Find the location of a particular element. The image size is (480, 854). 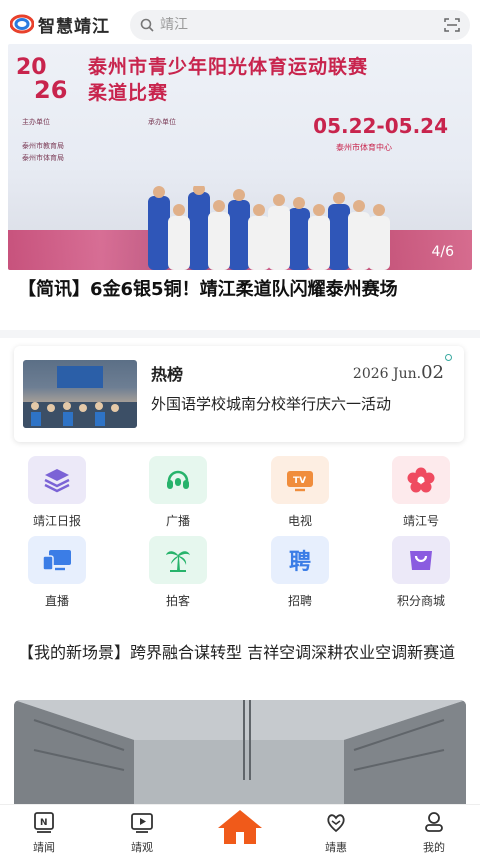

user-icon is located at coordinates (434, 822).